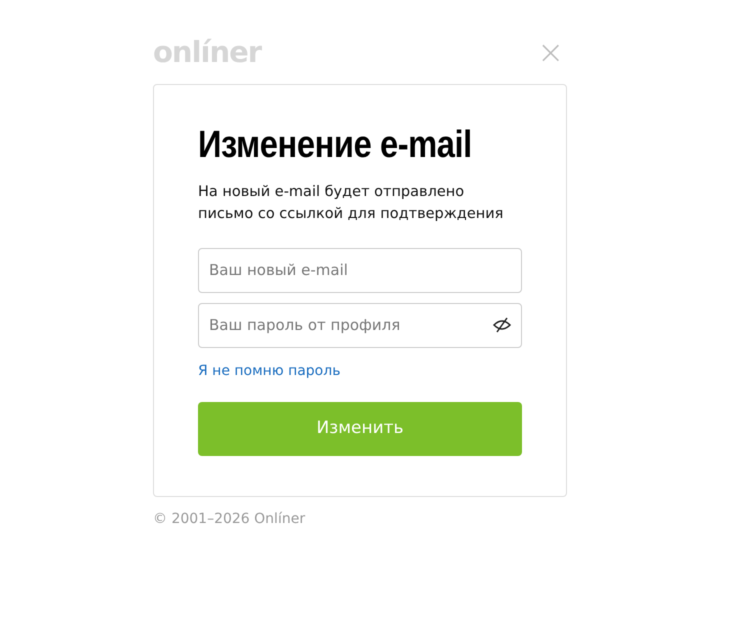 The image size is (756, 626). What do you see at coordinates (360, 429) in the screenshot?
I see `submit-button: Изменить` at bounding box center [360, 429].